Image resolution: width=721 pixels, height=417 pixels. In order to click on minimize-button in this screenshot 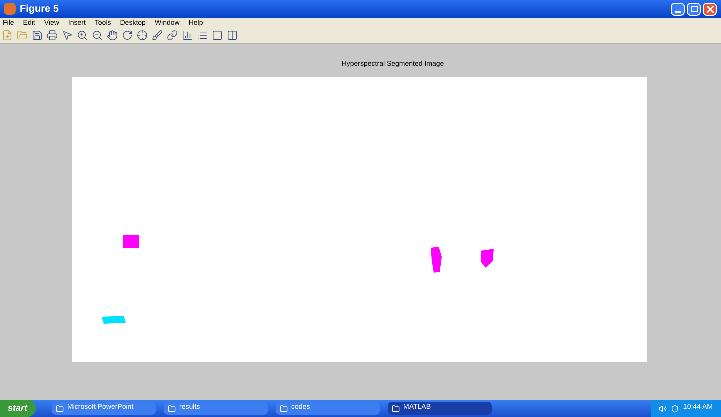, I will do `click(678, 9)`.